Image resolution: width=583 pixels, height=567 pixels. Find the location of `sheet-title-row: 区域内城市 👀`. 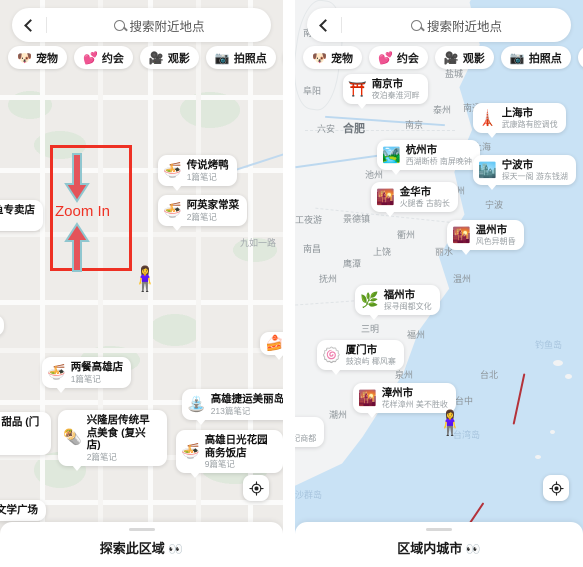

sheet-title-row: 区域内城市 👀 is located at coordinates (439, 547).